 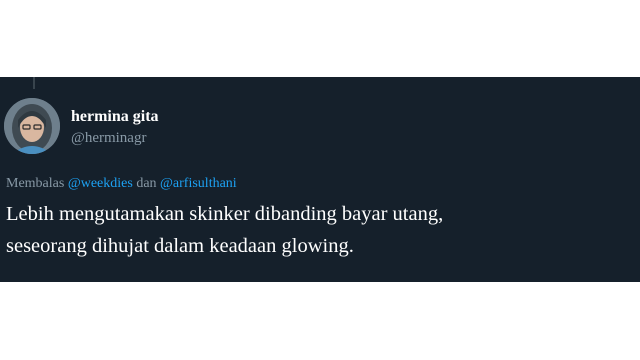 What do you see at coordinates (198, 183) in the screenshot?
I see `mention-link-arfisulthani: @arfisulthani` at bounding box center [198, 183].